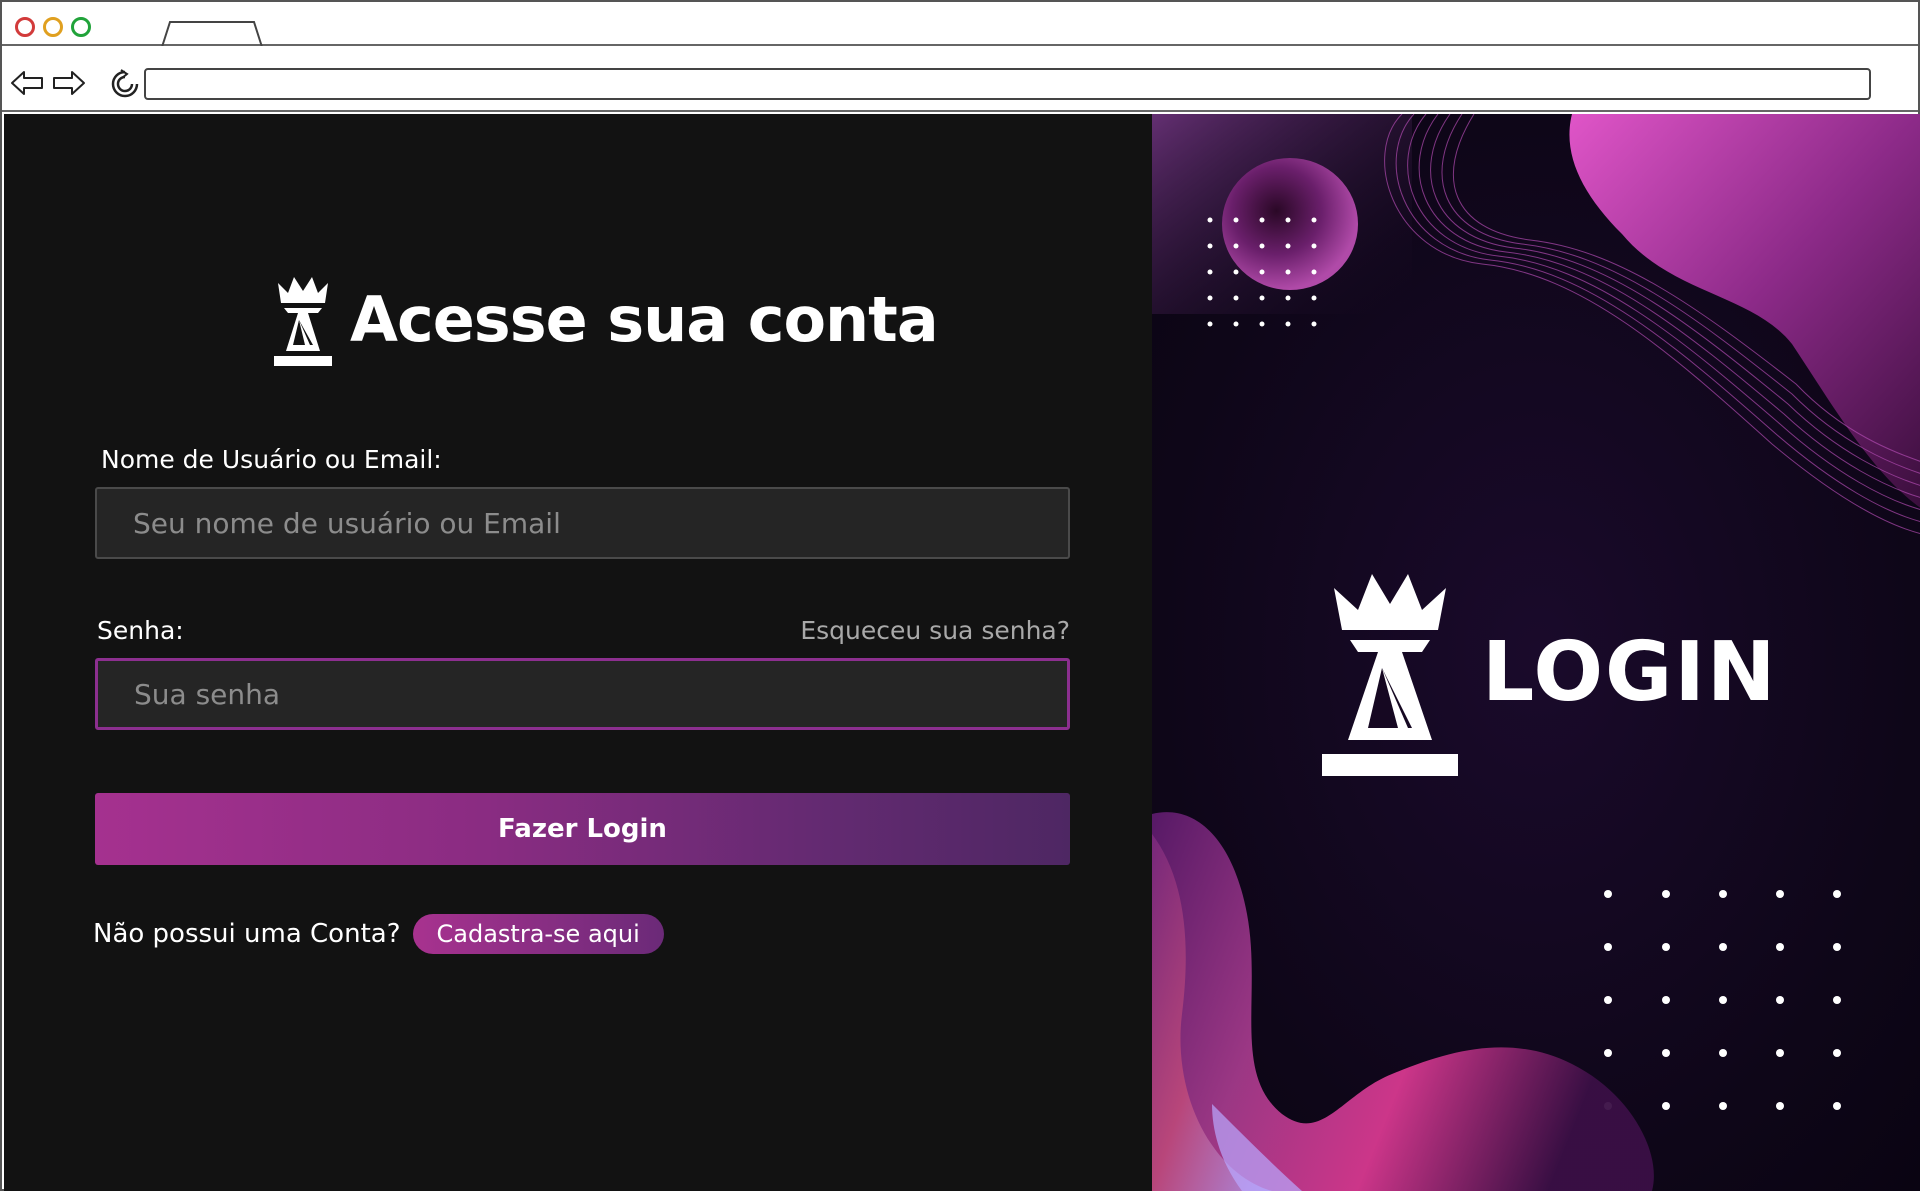 The height and width of the screenshot is (1191, 1920). Describe the element at coordinates (1390, 675) in the screenshot. I see `chess-queen-logo-icon` at that location.